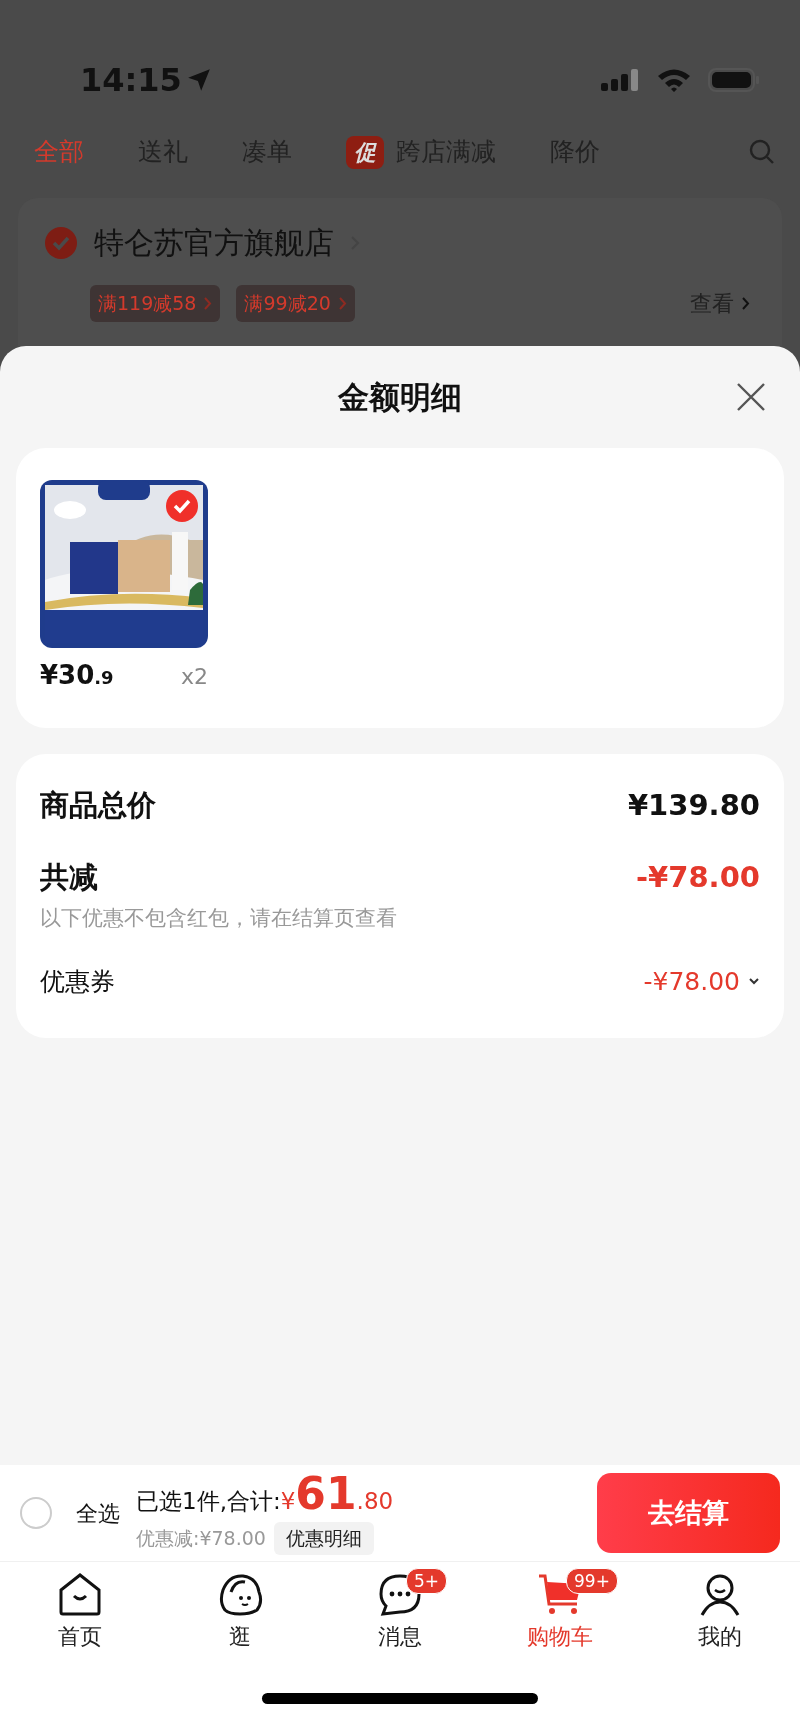  What do you see at coordinates (620, 80) in the screenshot?
I see `signal-icon` at bounding box center [620, 80].